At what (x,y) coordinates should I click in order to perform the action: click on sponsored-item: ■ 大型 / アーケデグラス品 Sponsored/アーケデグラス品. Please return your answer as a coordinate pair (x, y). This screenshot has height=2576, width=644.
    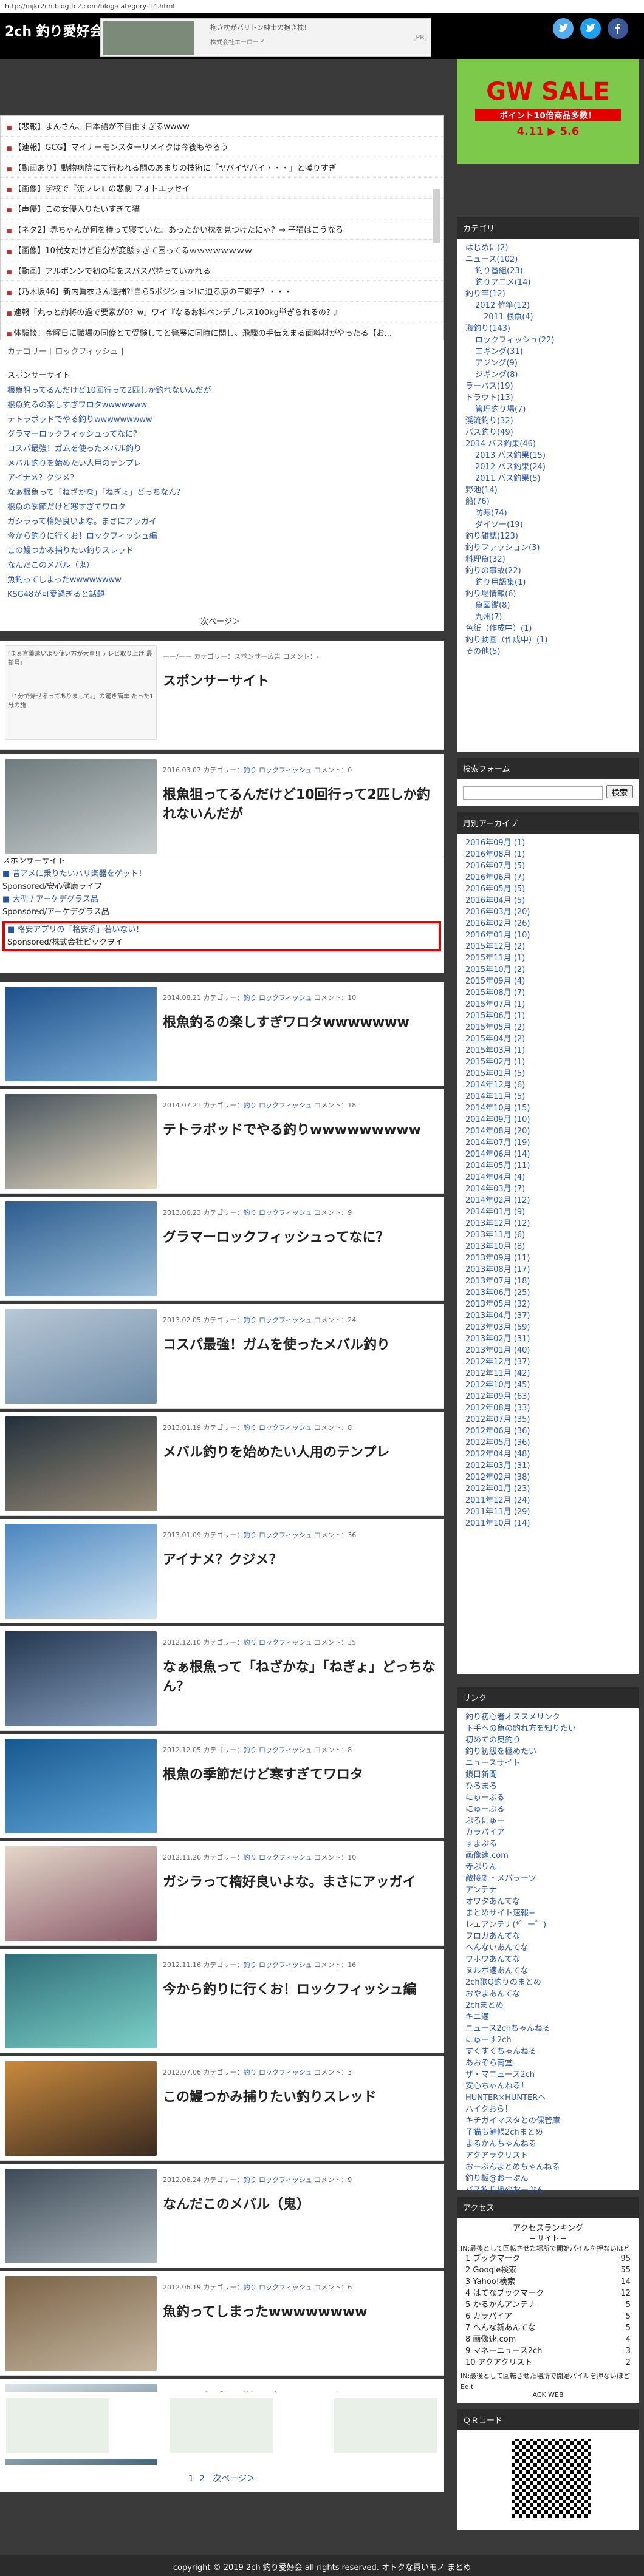
    Looking at the image, I should click on (221, 906).